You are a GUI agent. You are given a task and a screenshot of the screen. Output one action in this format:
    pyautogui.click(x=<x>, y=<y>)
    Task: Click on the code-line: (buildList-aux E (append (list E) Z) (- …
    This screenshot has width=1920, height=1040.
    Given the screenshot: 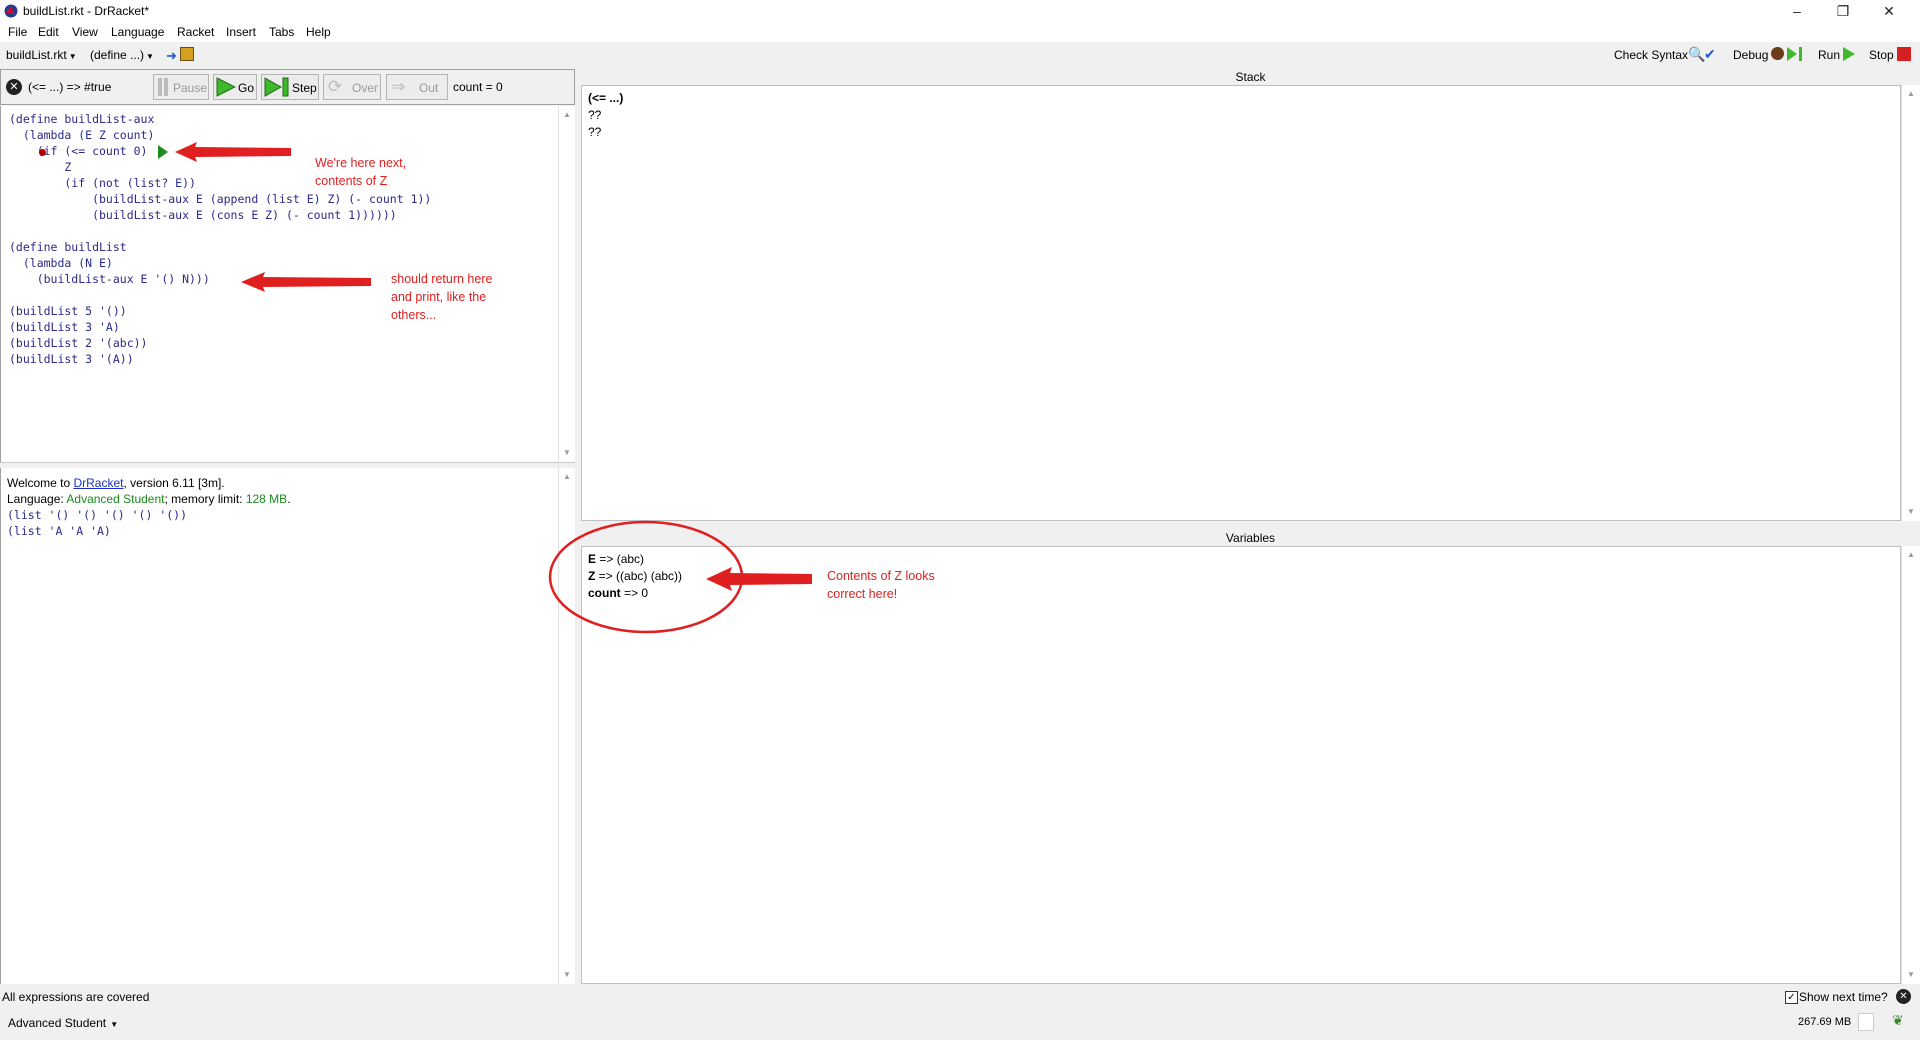 What is the action you would take?
    pyautogui.click(x=220, y=199)
    